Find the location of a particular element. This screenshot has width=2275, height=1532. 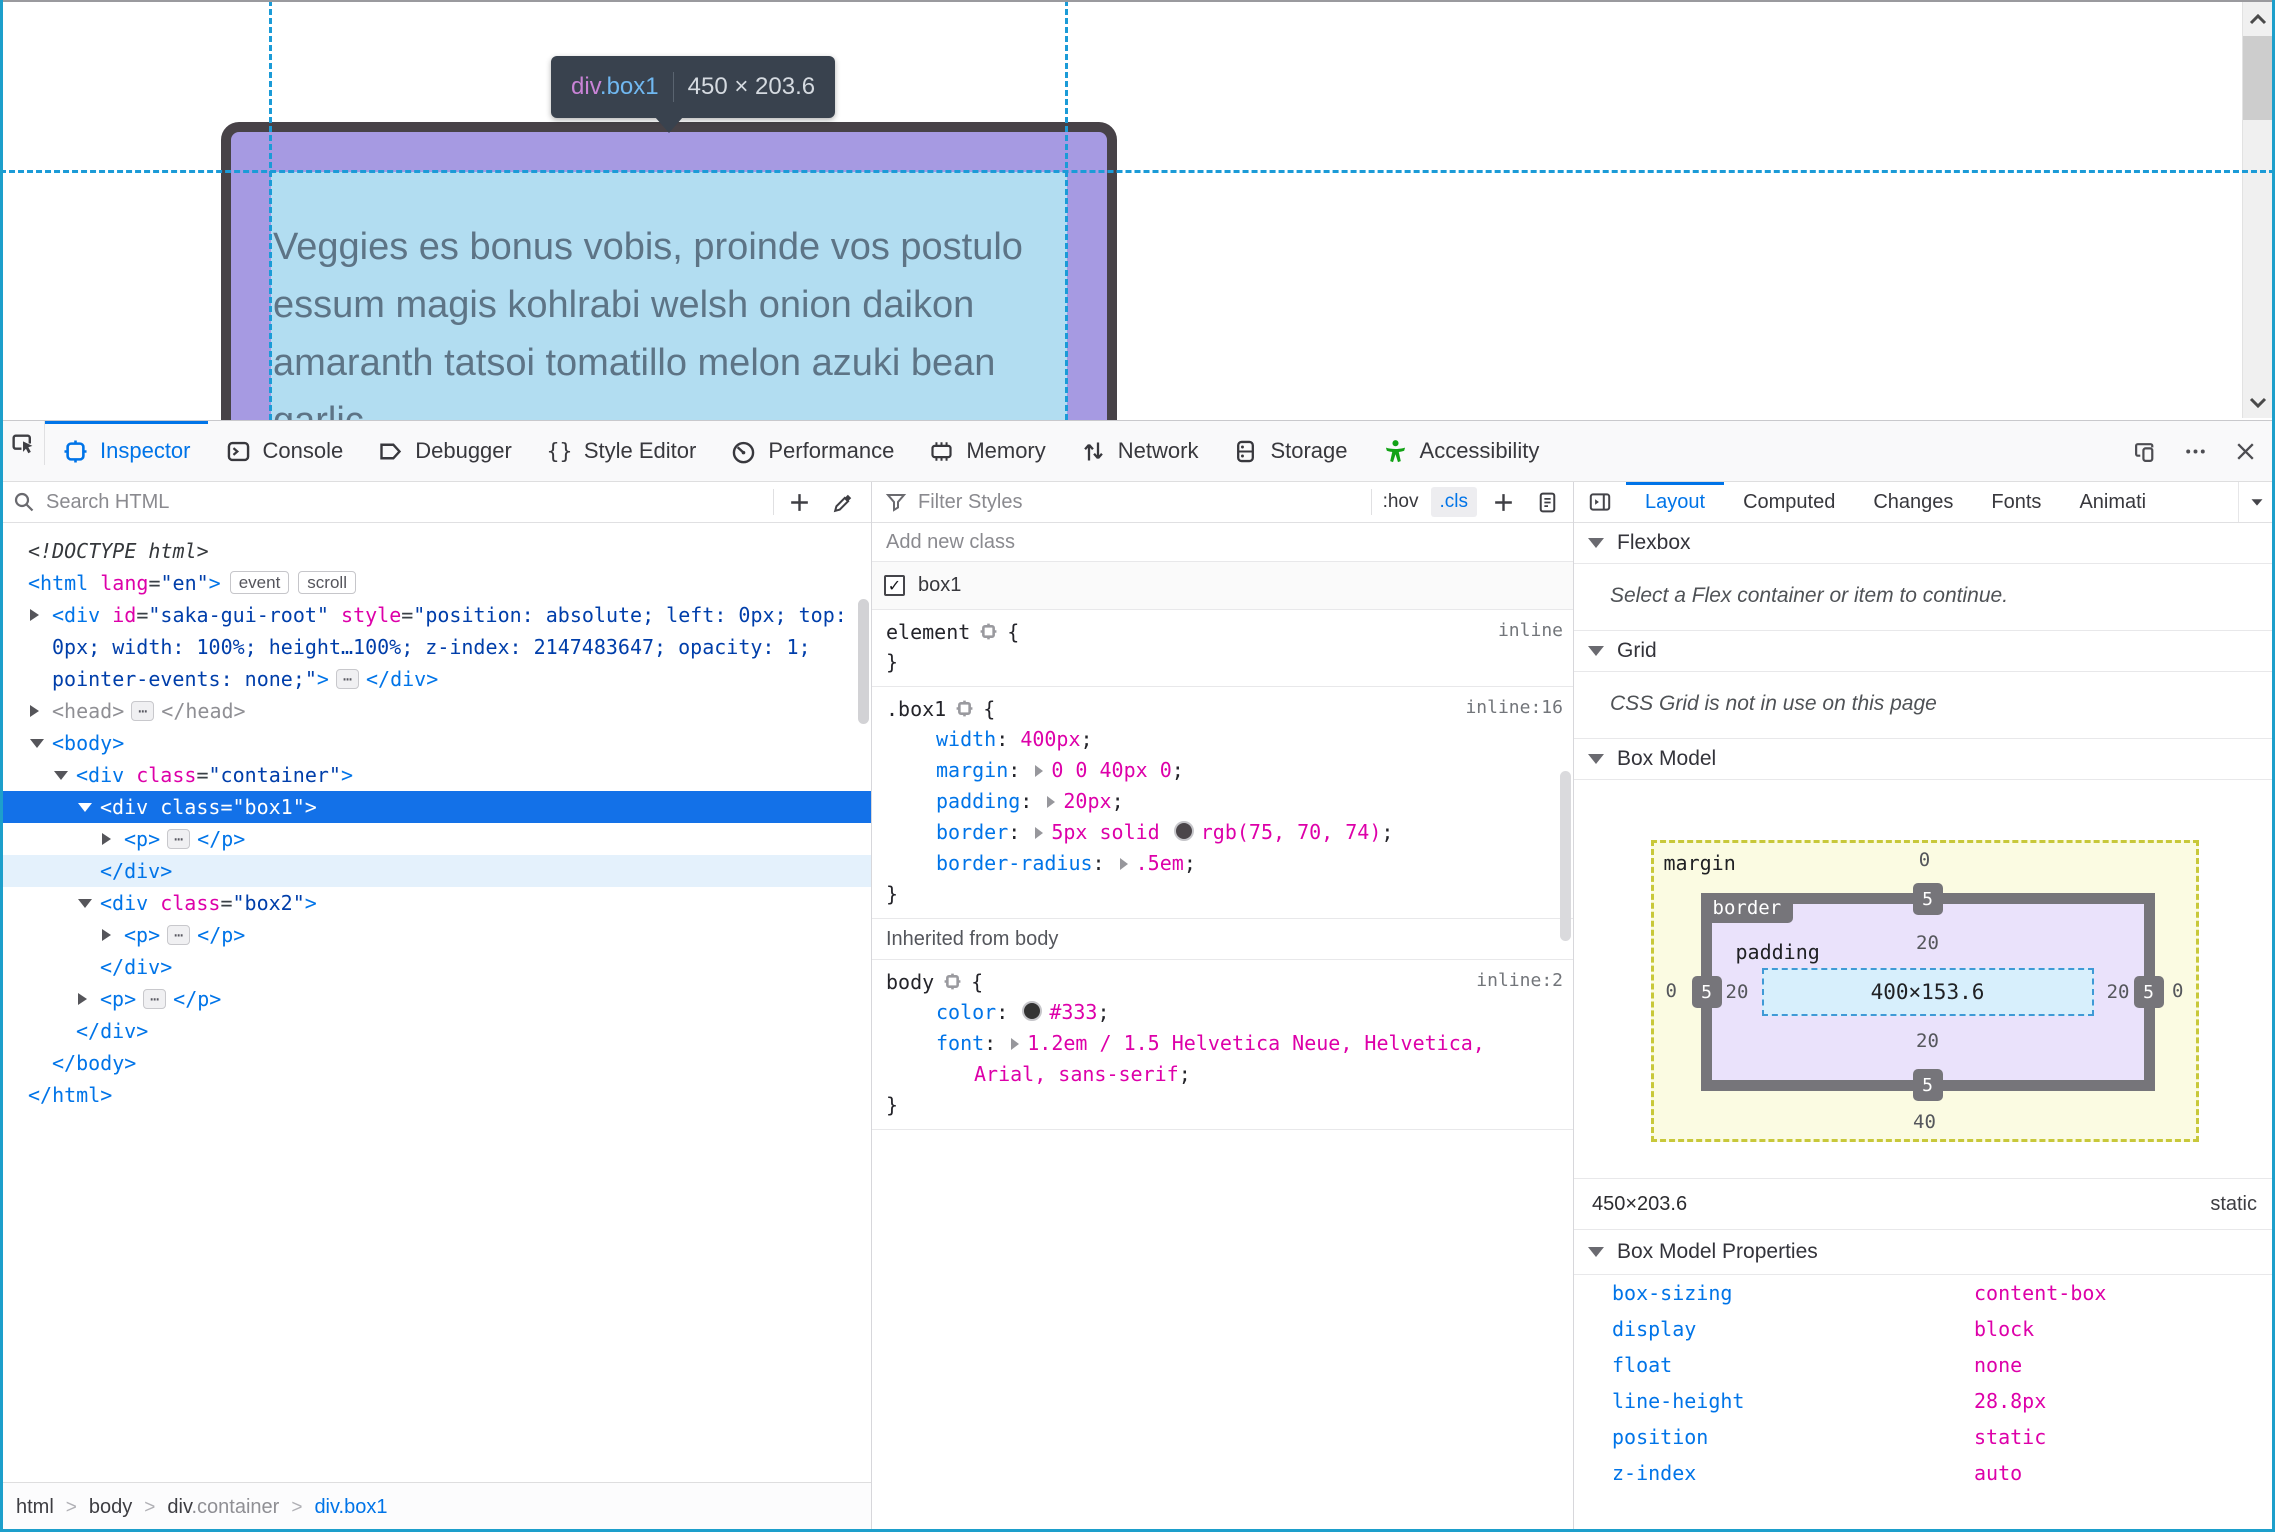

scrollbar-thumb is located at coordinates (2258, 78).